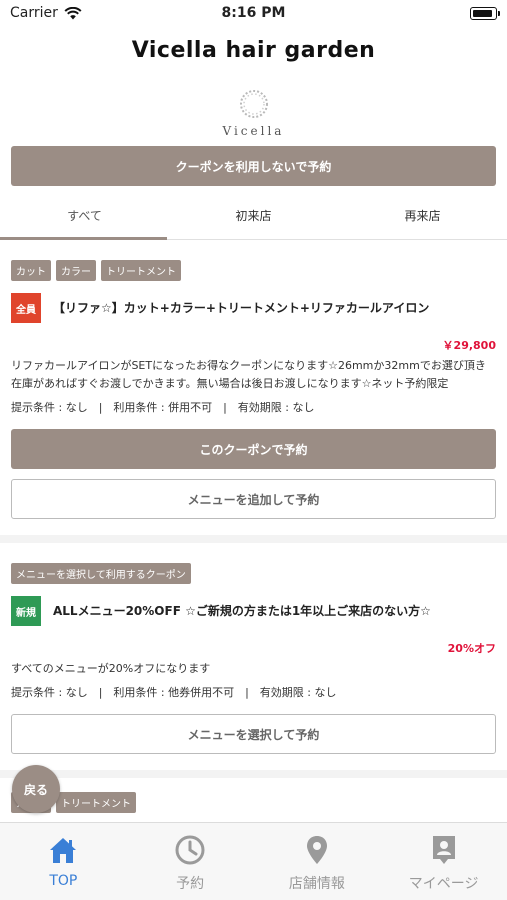  Describe the element at coordinates (443, 884) in the screenshot. I see `tabbar-label: マイページ` at that location.